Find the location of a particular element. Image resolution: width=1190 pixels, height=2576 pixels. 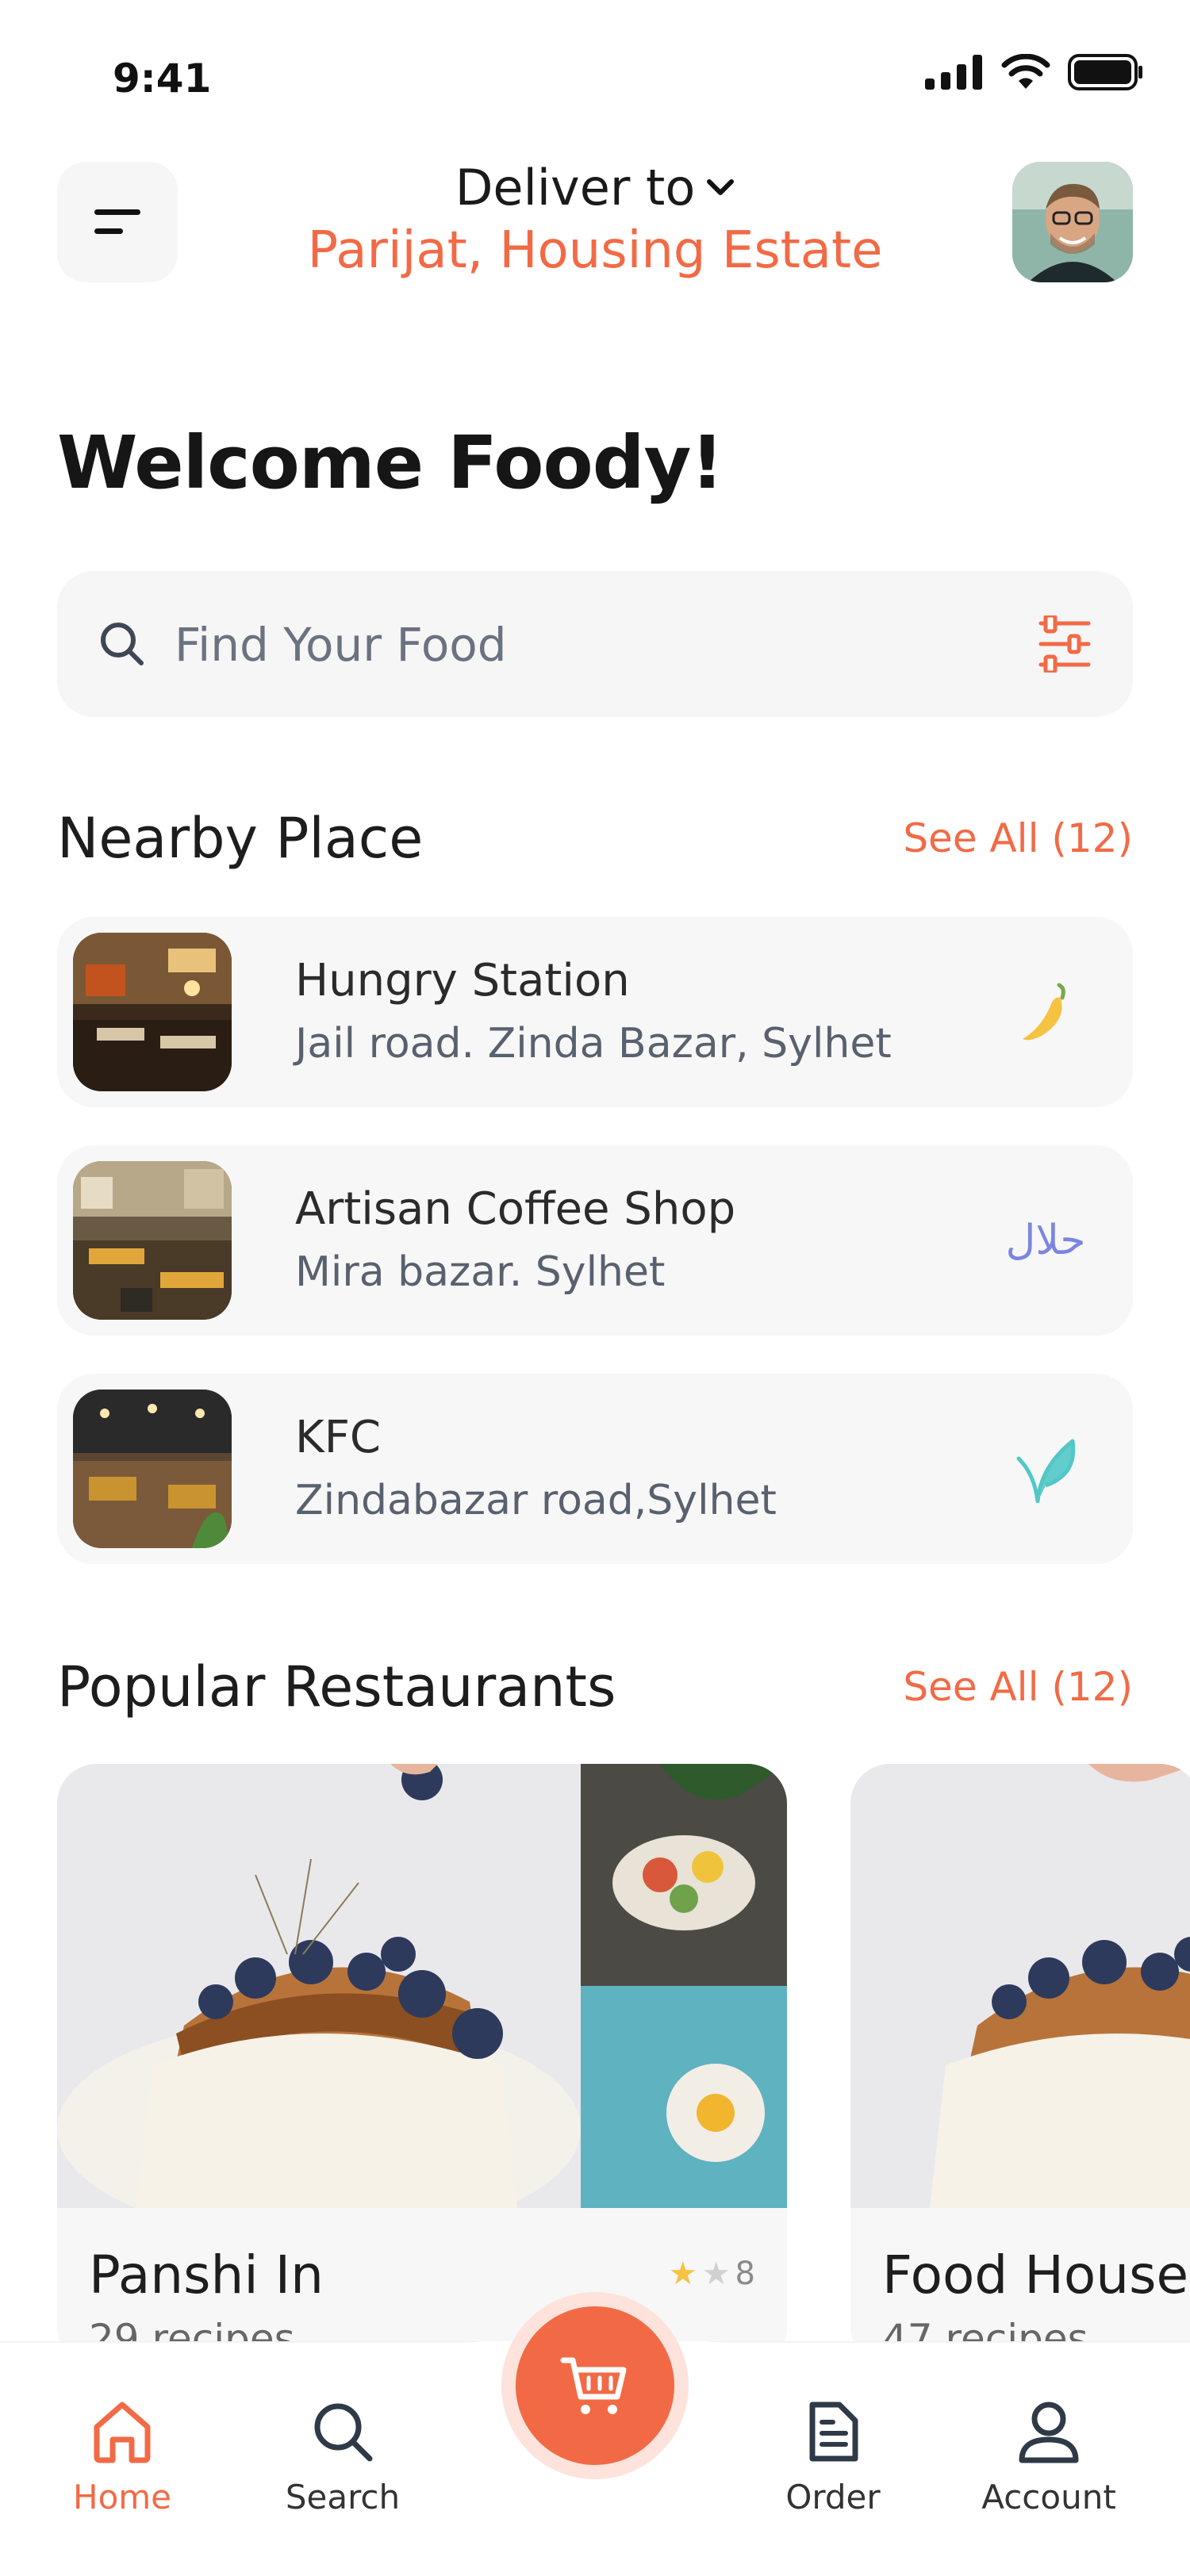

place-name: Artisan Coffee Shop is located at coordinates (515, 1209).